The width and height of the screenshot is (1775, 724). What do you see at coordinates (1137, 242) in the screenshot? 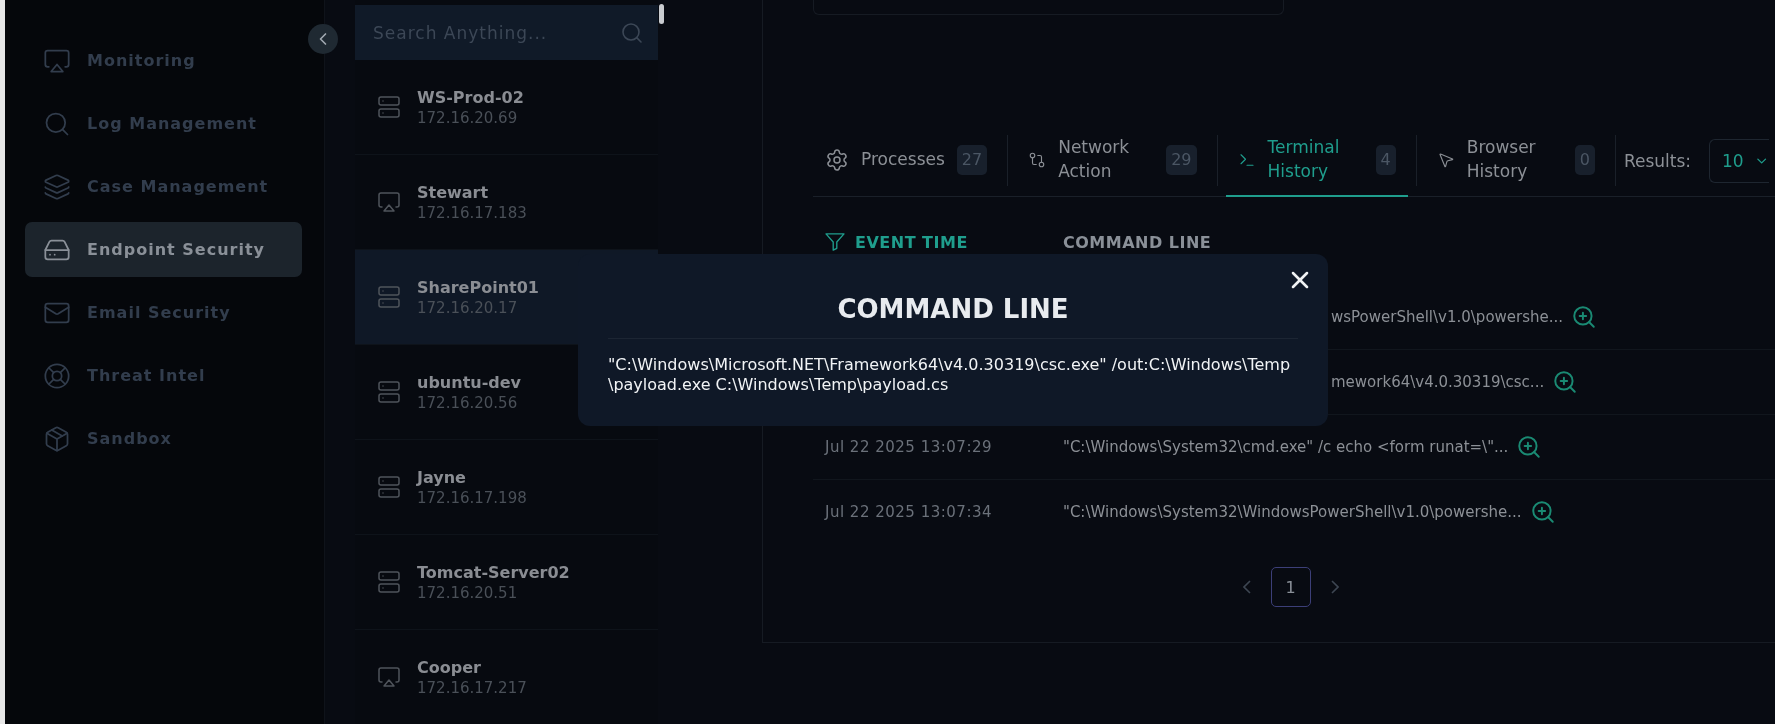
I see `column-header: COMMAND LINE` at bounding box center [1137, 242].